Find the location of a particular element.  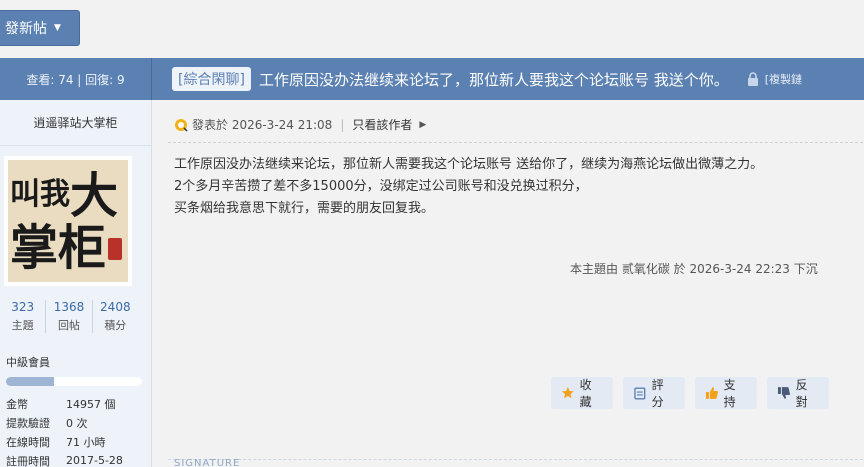

author-name: 逍遥驿站大掌柜 is located at coordinates (75, 123).